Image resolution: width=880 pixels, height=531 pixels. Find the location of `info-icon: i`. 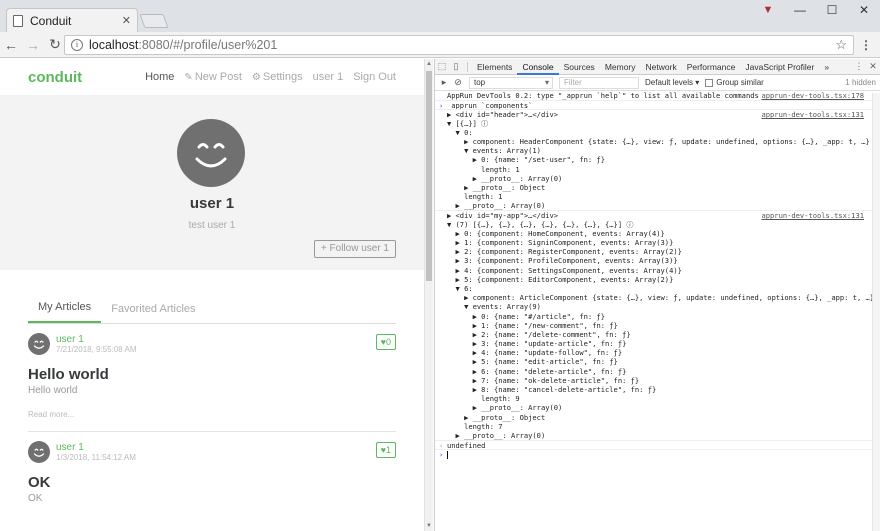

info-icon: i is located at coordinates (77, 45).